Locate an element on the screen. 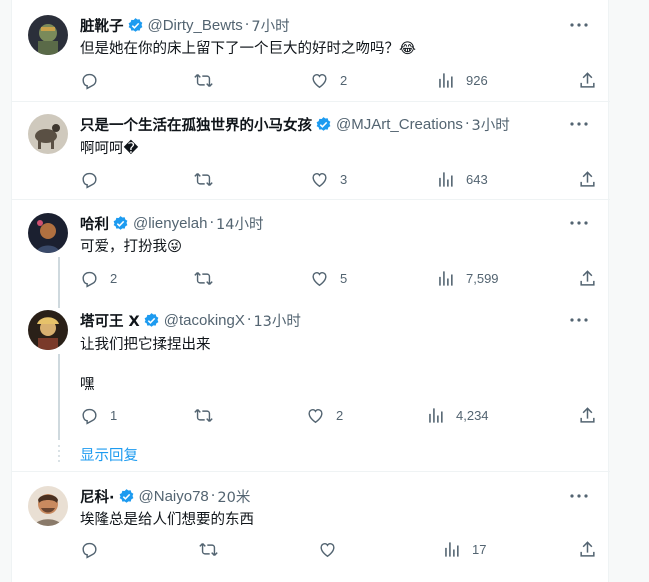  handle: @Naiyo78 is located at coordinates (174, 496).